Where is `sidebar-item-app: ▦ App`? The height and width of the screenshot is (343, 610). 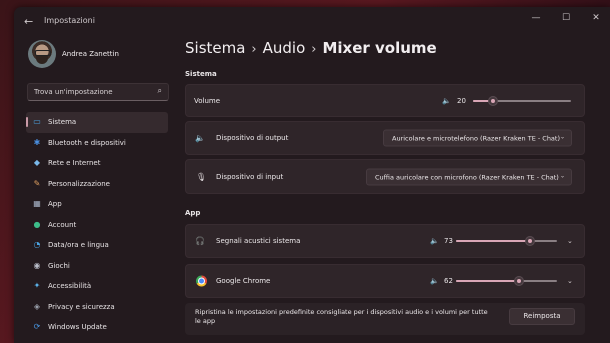 sidebar-item-app: ▦ App is located at coordinates (97, 204).